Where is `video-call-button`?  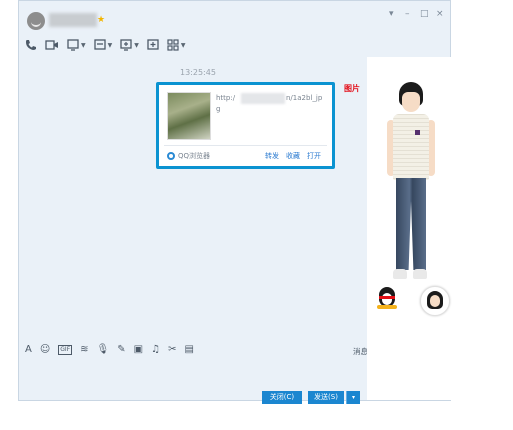
video-call-button is located at coordinates (52, 45).